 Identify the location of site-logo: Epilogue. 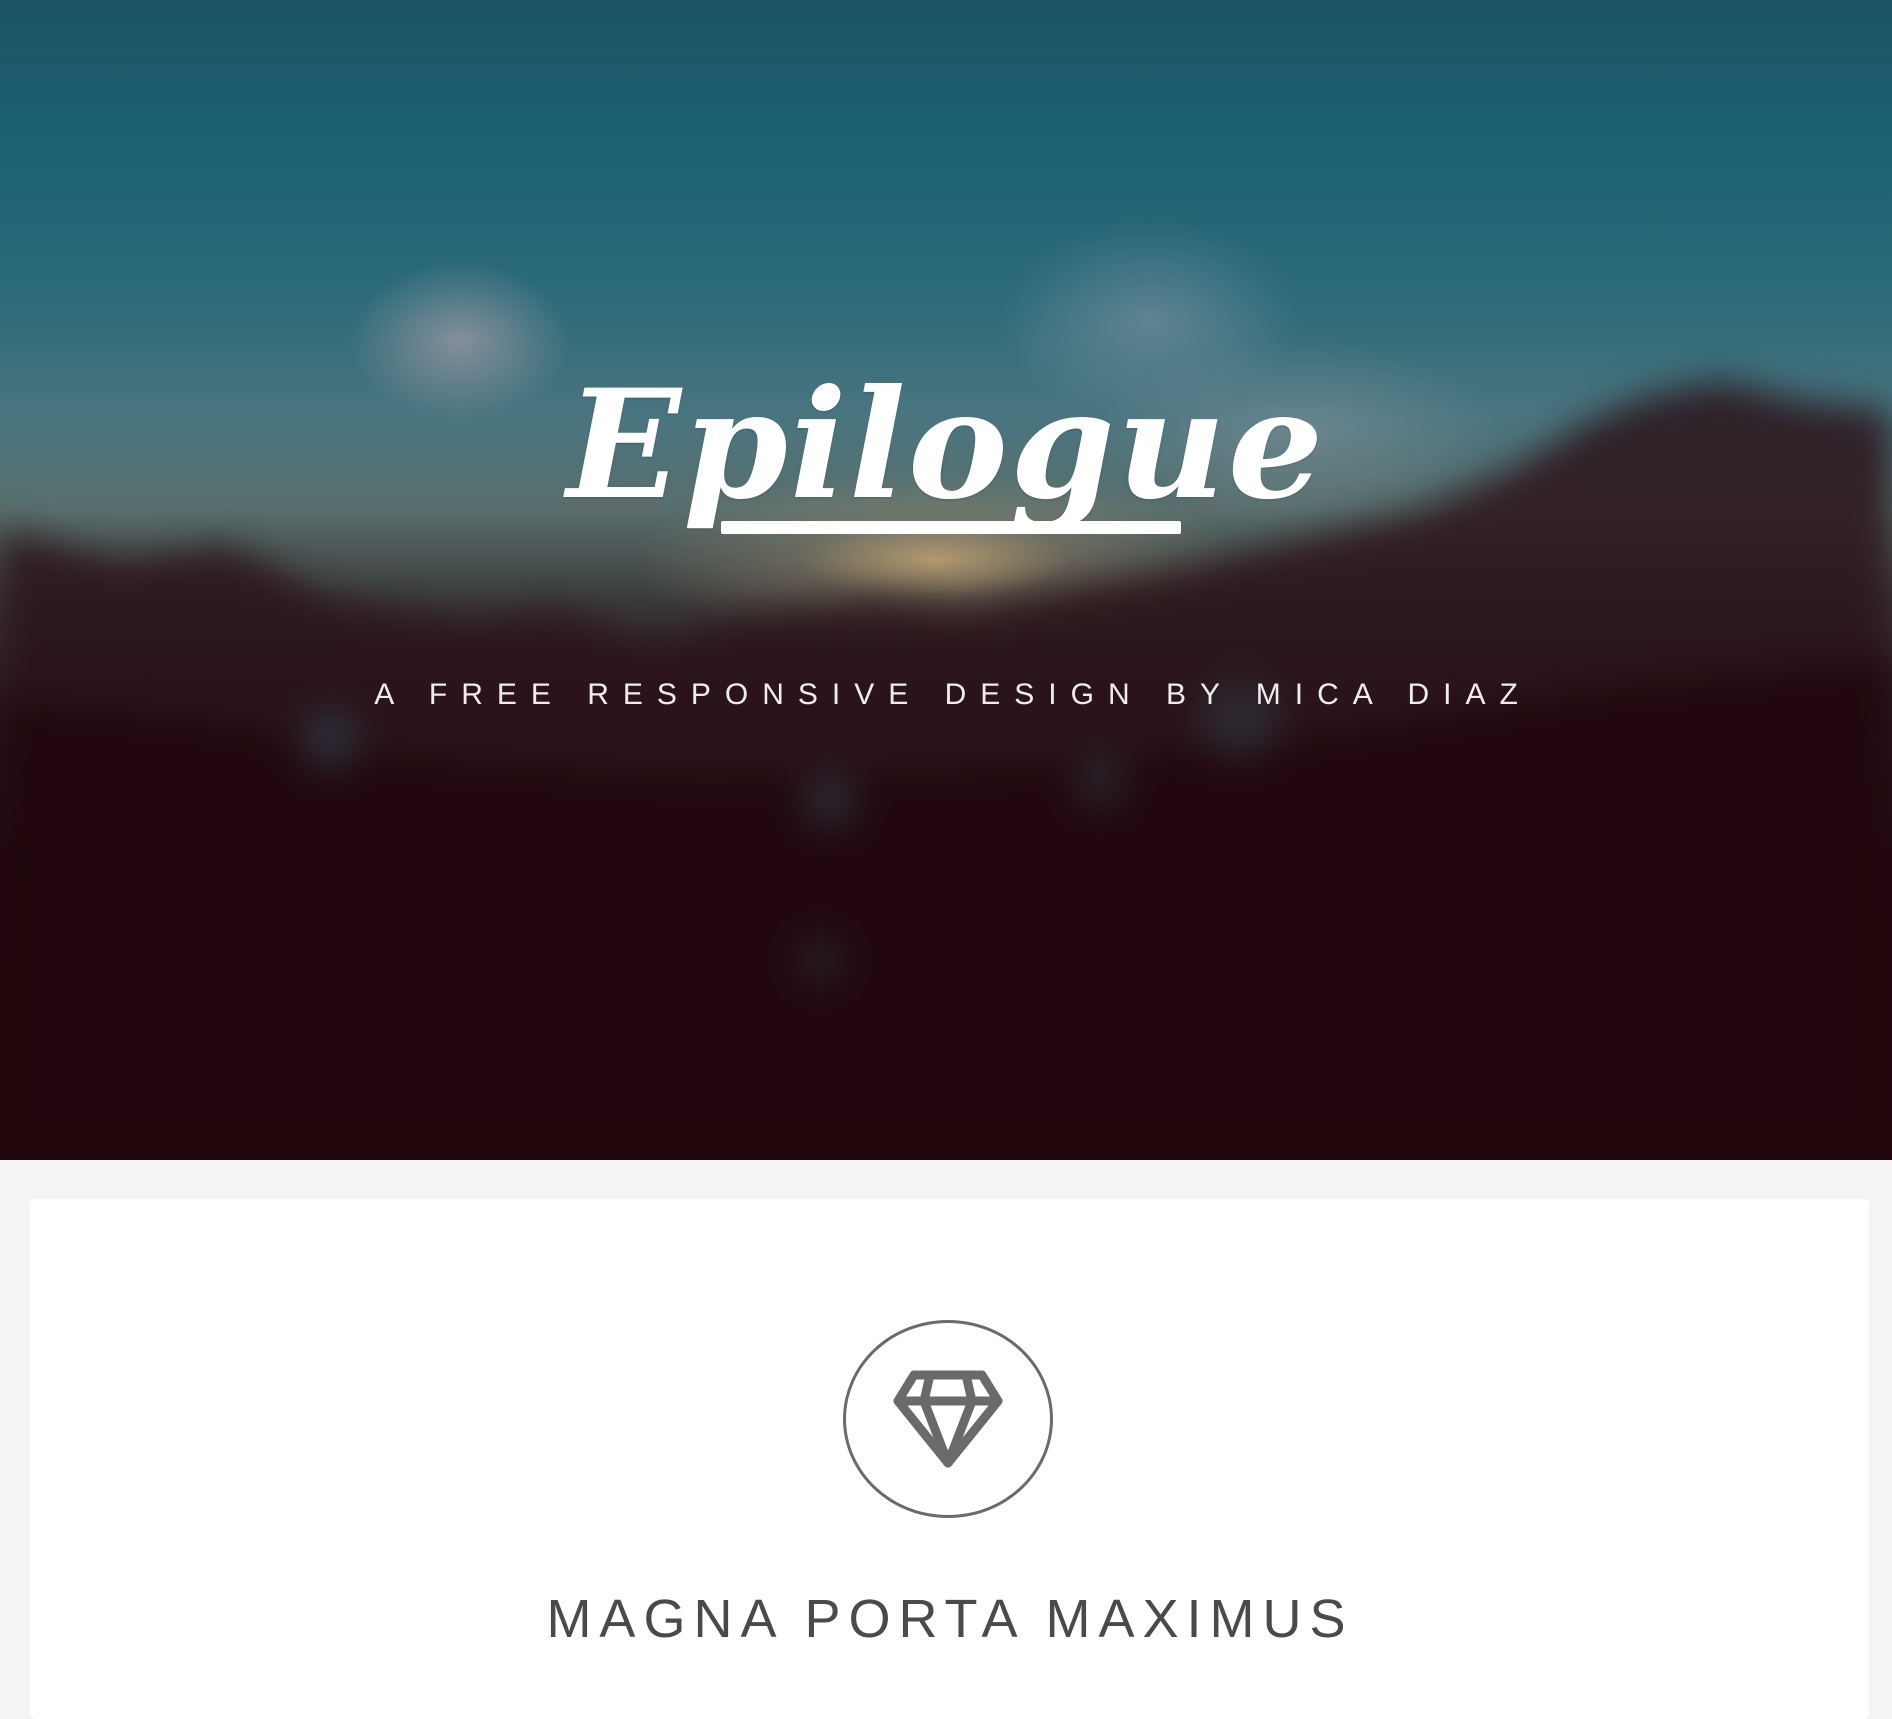
(946, 445).